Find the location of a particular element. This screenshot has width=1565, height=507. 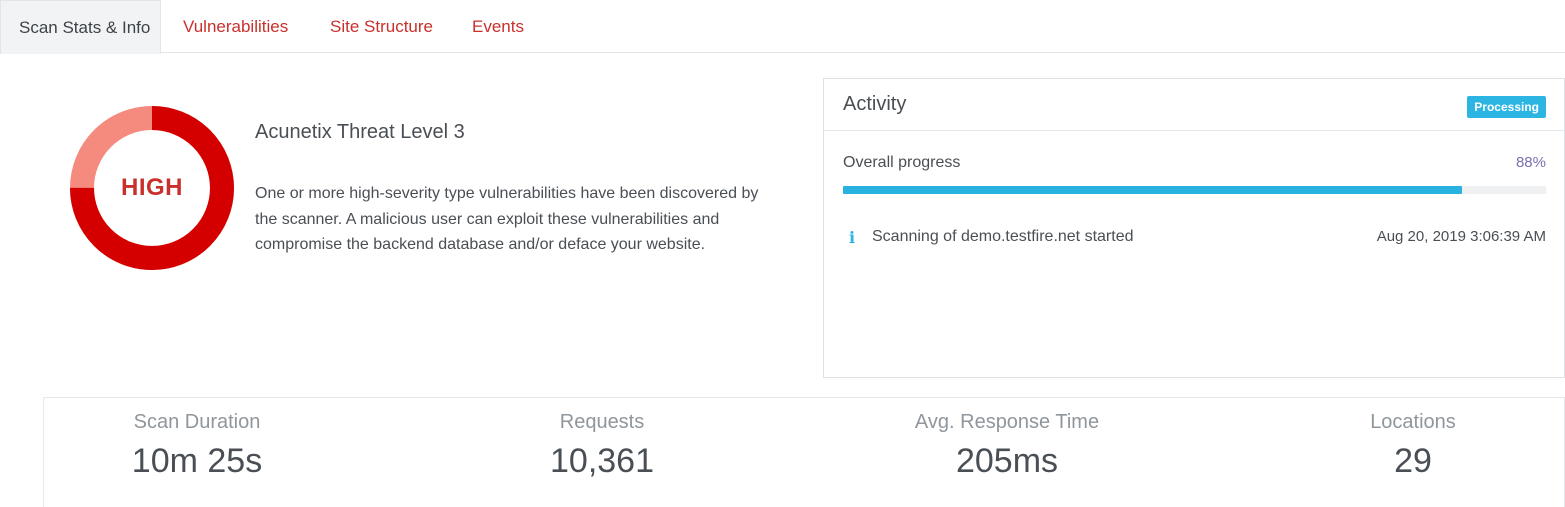

activity-header: Activity Processing is located at coordinates (1194, 105).